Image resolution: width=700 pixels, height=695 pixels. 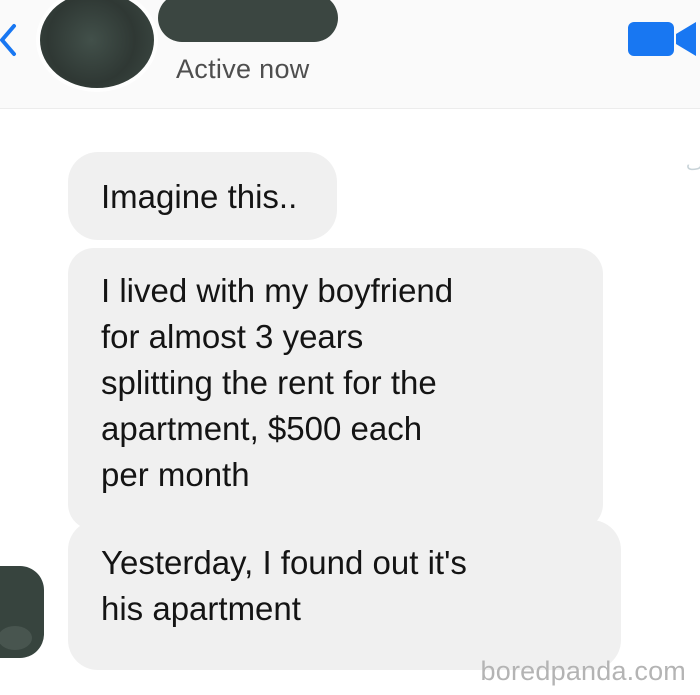 What do you see at coordinates (97, 44) in the screenshot?
I see `contact-avatar` at bounding box center [97, 44].